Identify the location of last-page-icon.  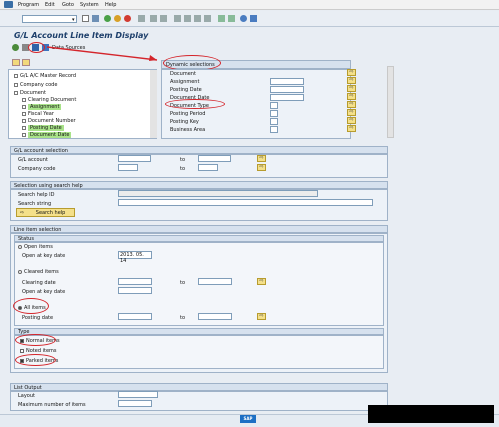
(207, 18).